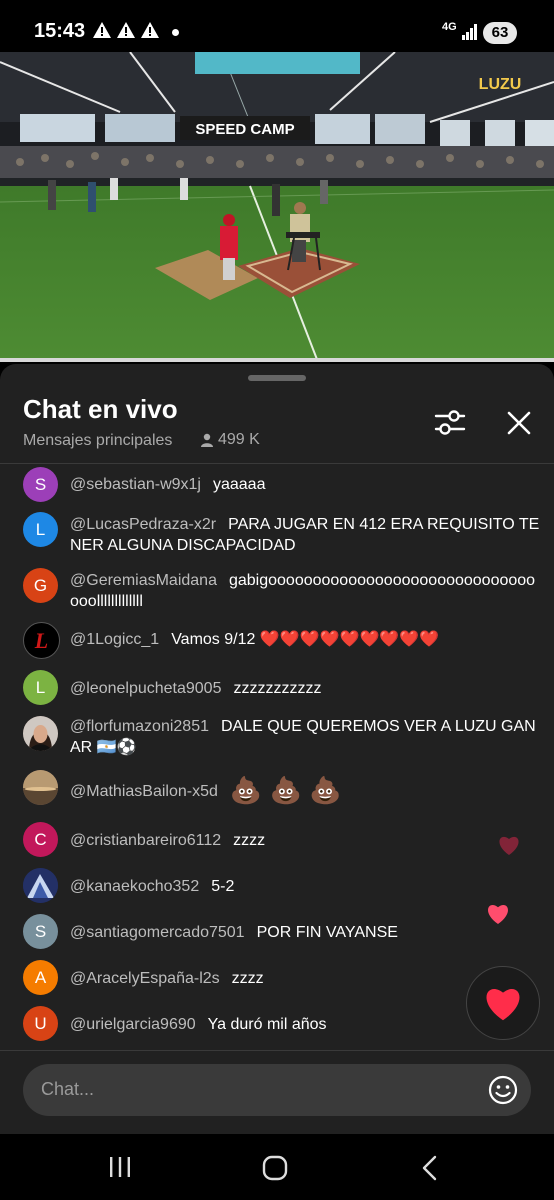 This screenshot has width=554, height=1200. Describe the element at coordinates (277, 26) in the screenshot. I see `status-bar: 15:43 4G 63` at that location.